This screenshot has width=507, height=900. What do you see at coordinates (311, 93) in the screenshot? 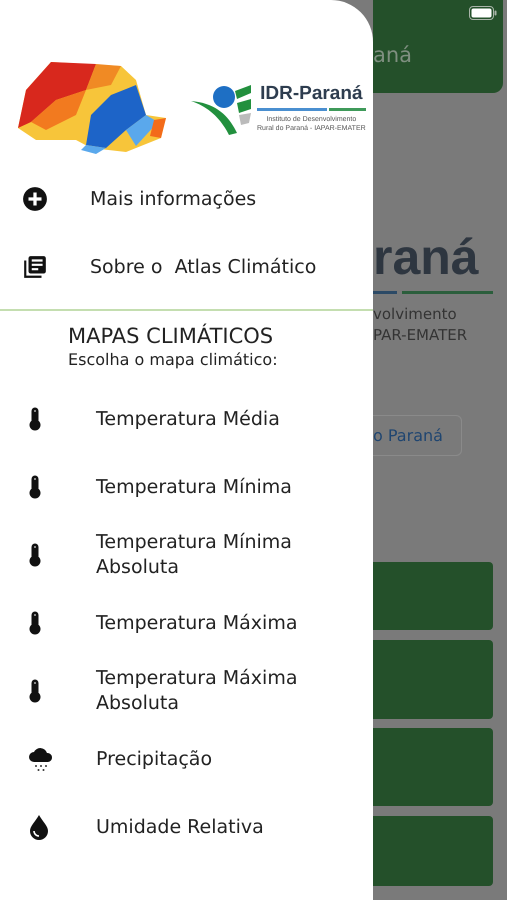
I see `logo-title: IDR-Paraná` at bounding box center [311, 93].